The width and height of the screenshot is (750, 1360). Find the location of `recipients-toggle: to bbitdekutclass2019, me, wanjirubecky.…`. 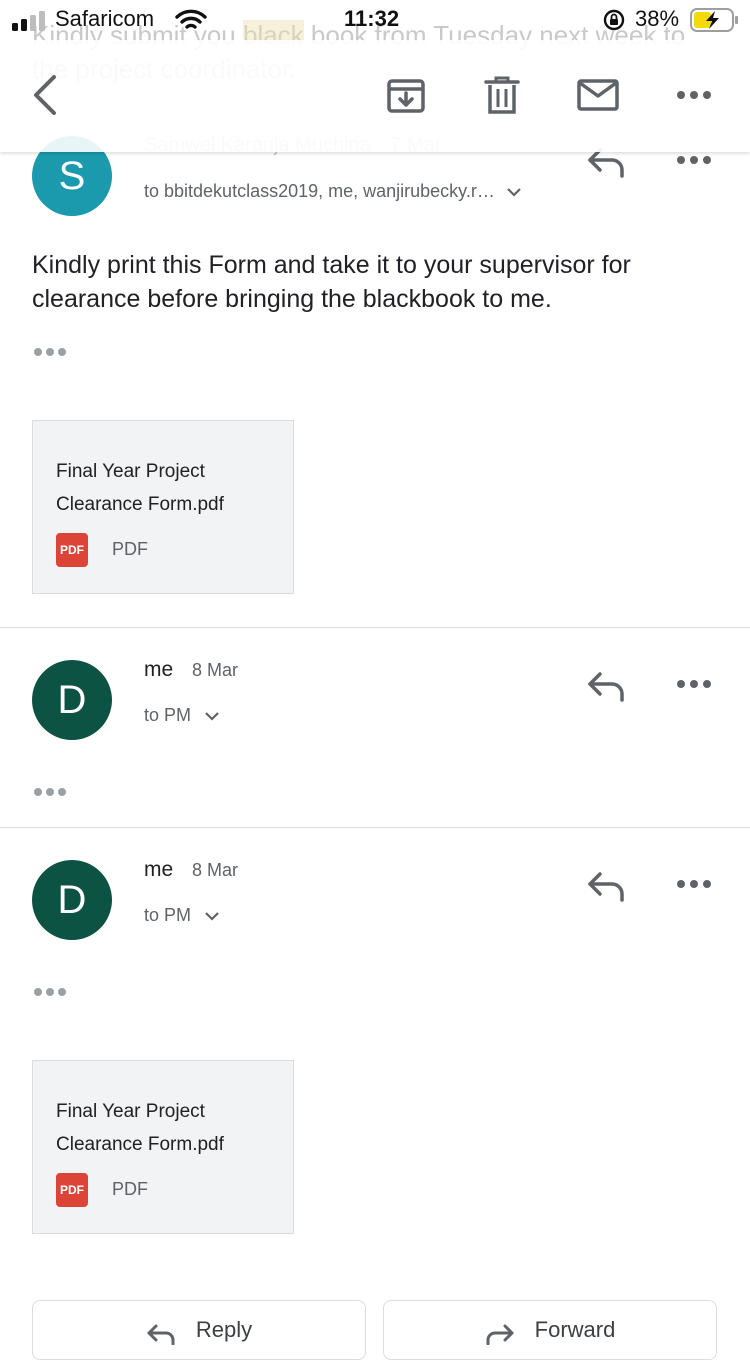

recipients-toggle: to bbitdekutclass2019, me, wanjirubecky.… is located at coordinates (333, 191).